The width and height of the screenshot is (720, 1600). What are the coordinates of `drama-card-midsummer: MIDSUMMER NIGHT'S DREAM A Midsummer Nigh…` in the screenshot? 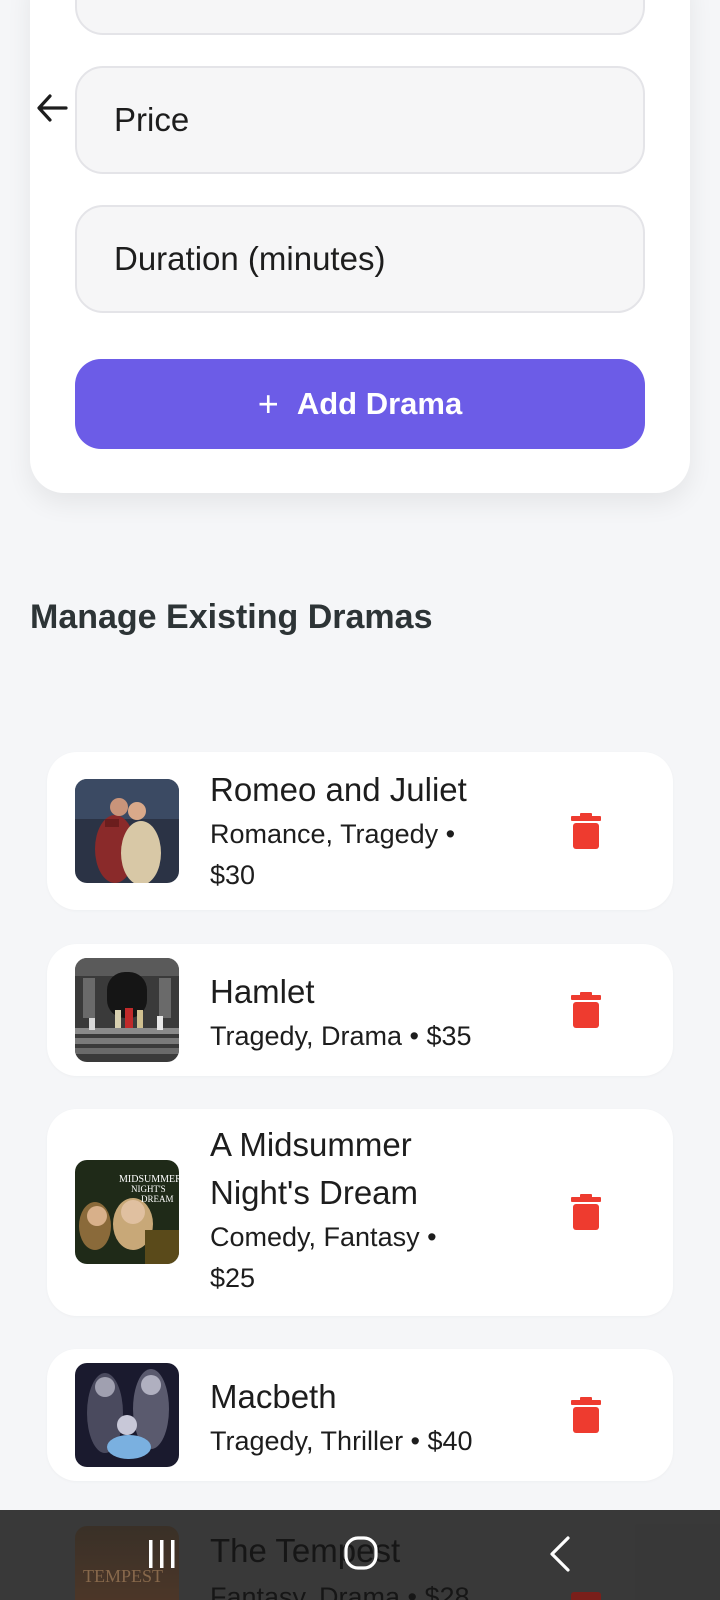 It's located at (360, 1212).